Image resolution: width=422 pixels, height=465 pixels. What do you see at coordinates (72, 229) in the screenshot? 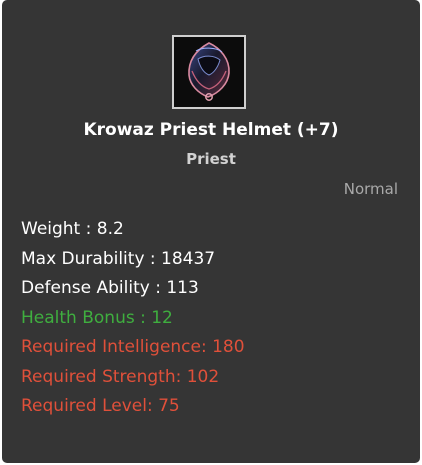
I see `stat-weight: Weight : 8.2` at bounding box center [72, 229].